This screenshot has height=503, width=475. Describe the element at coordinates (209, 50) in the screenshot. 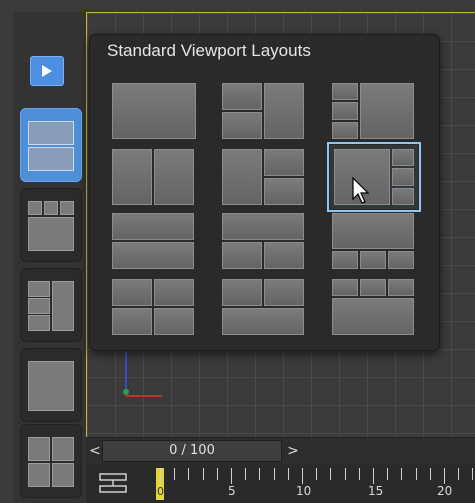

I see `popup-title: Standard Viewport Layouts` at that location.